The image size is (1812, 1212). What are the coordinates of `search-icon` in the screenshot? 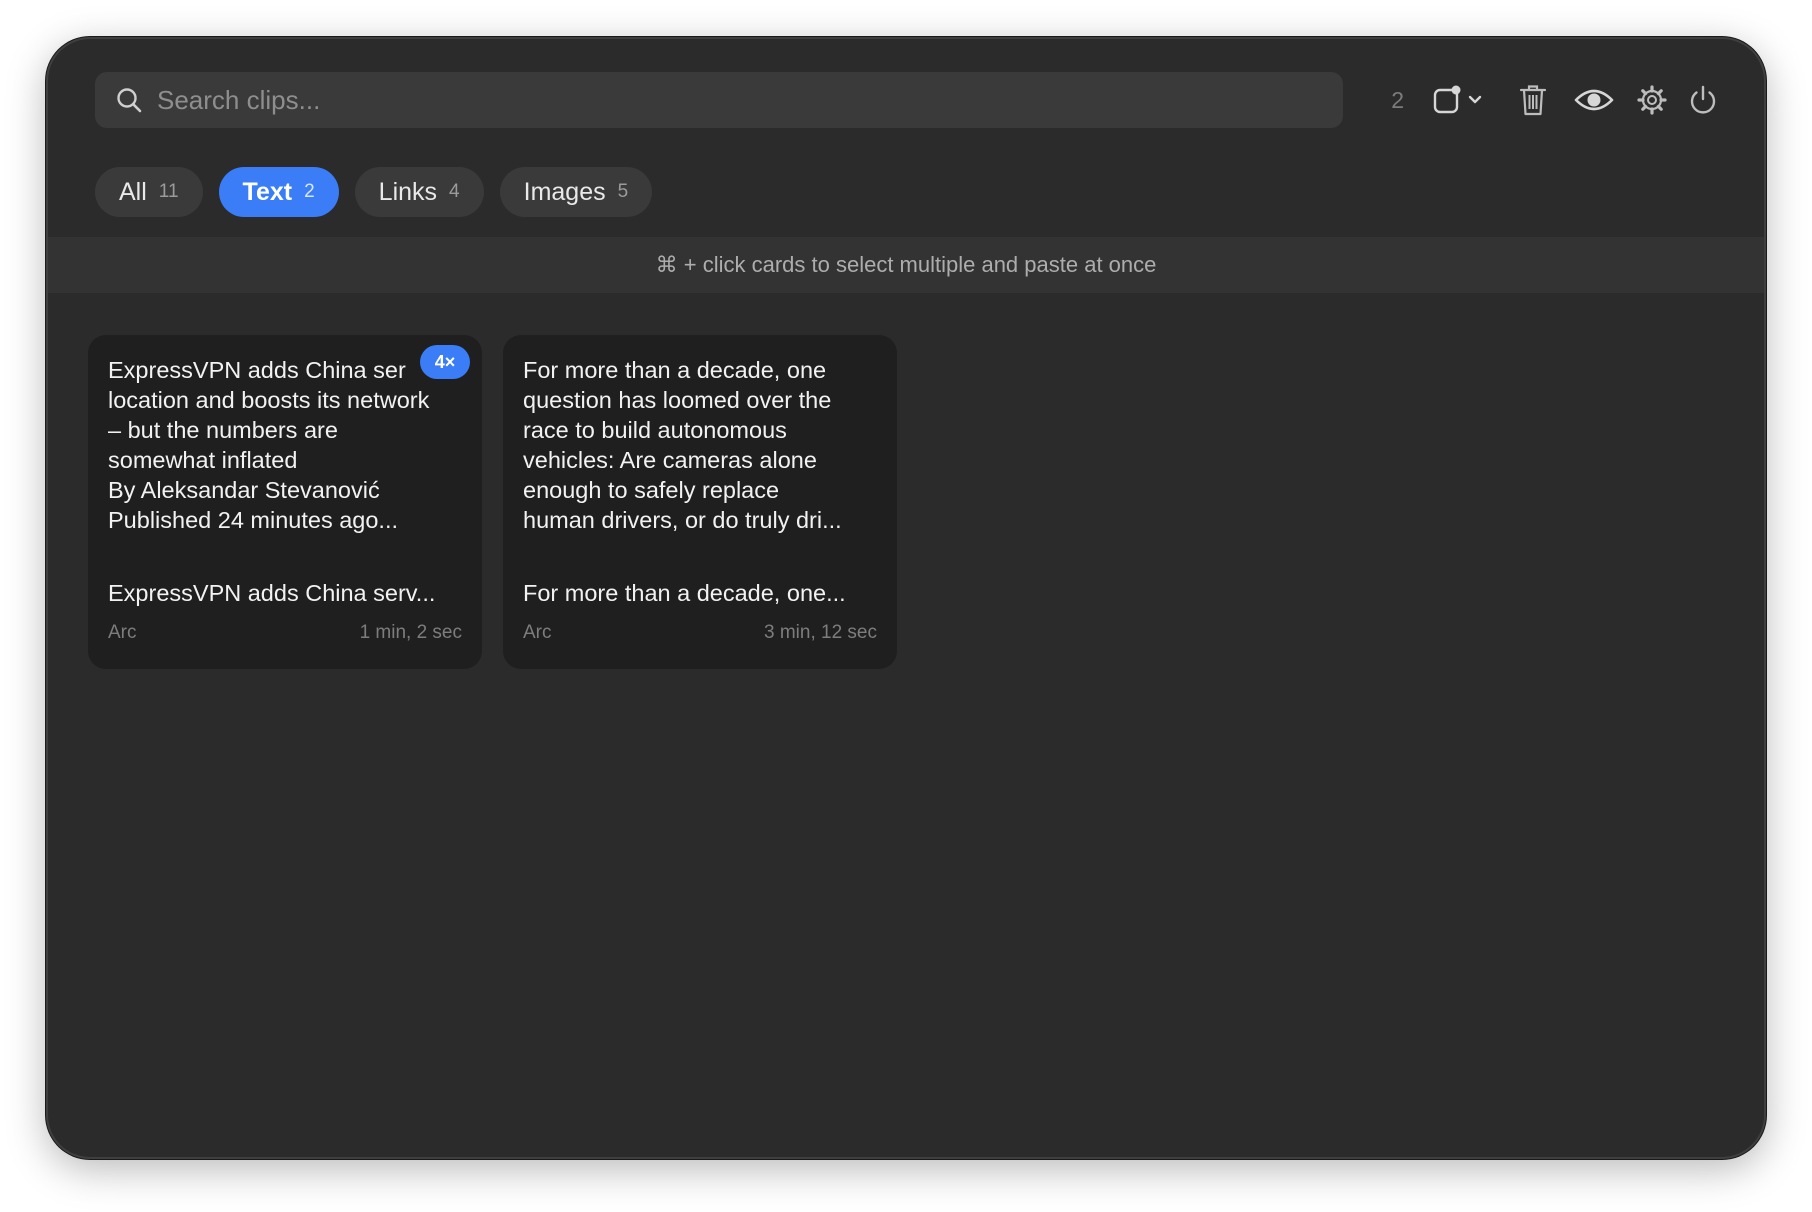 It's located at (129, 100).